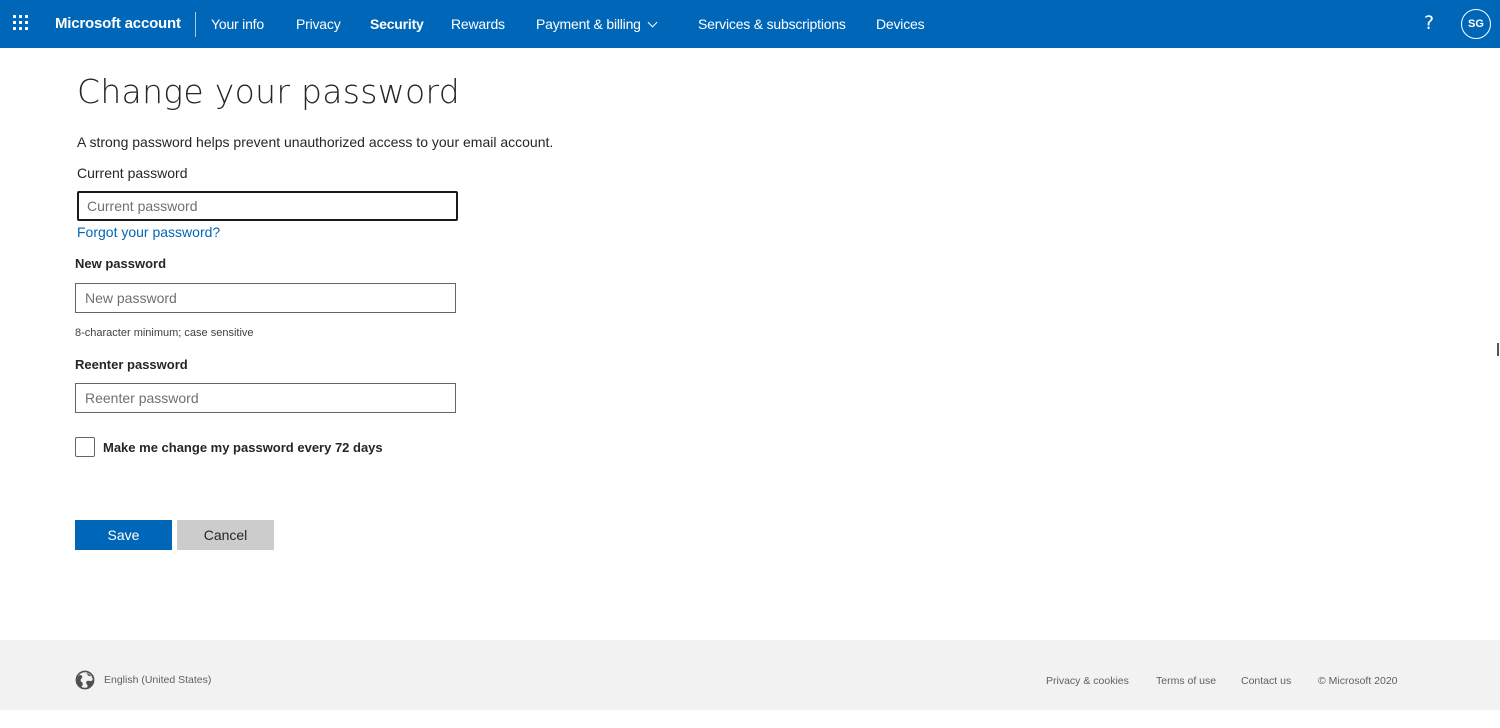  Describe the element at coordinates (148, 232) in the screenshot. I see `forgot-password-link: Forgot your password?` at that location.